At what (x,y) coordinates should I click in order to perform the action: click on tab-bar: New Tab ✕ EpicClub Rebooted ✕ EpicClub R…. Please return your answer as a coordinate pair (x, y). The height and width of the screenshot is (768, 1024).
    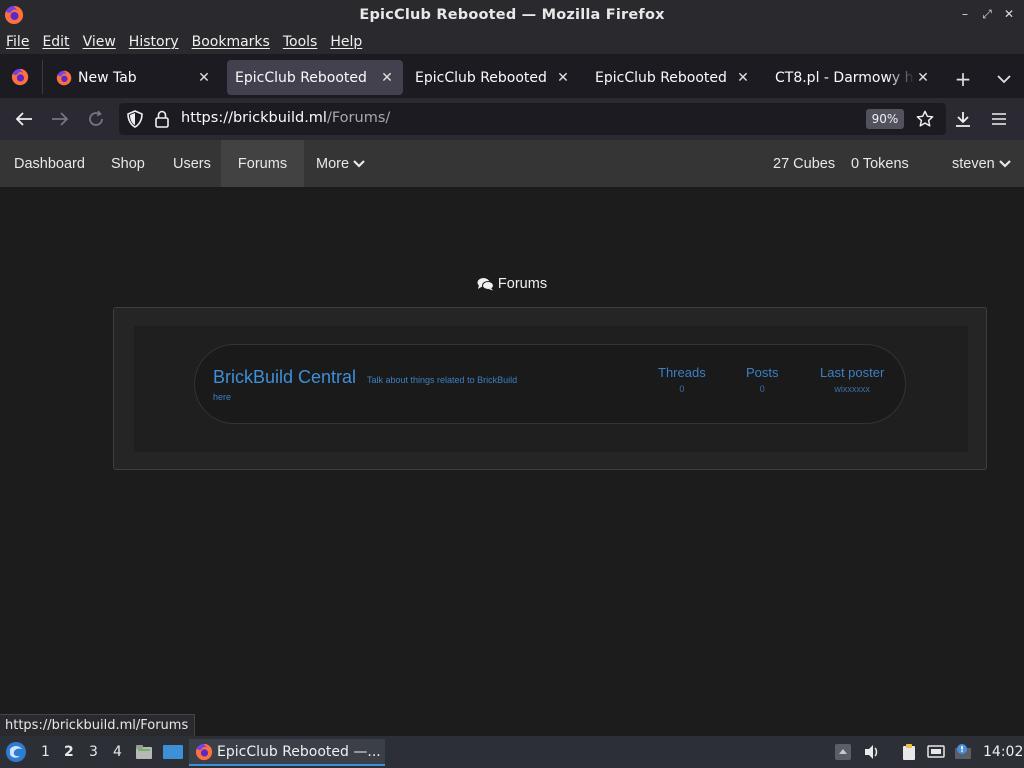
    Looking at the image, I should click on (512, 76).